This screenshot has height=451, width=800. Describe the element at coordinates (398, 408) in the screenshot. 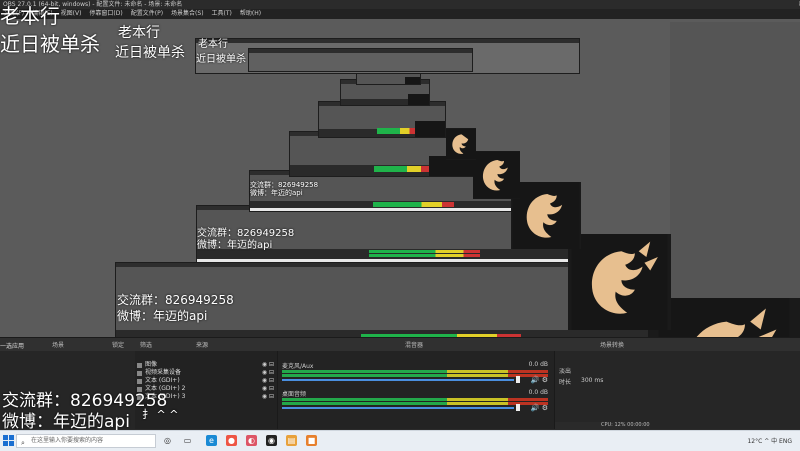

I see `desktop-volume-slider` at that location.